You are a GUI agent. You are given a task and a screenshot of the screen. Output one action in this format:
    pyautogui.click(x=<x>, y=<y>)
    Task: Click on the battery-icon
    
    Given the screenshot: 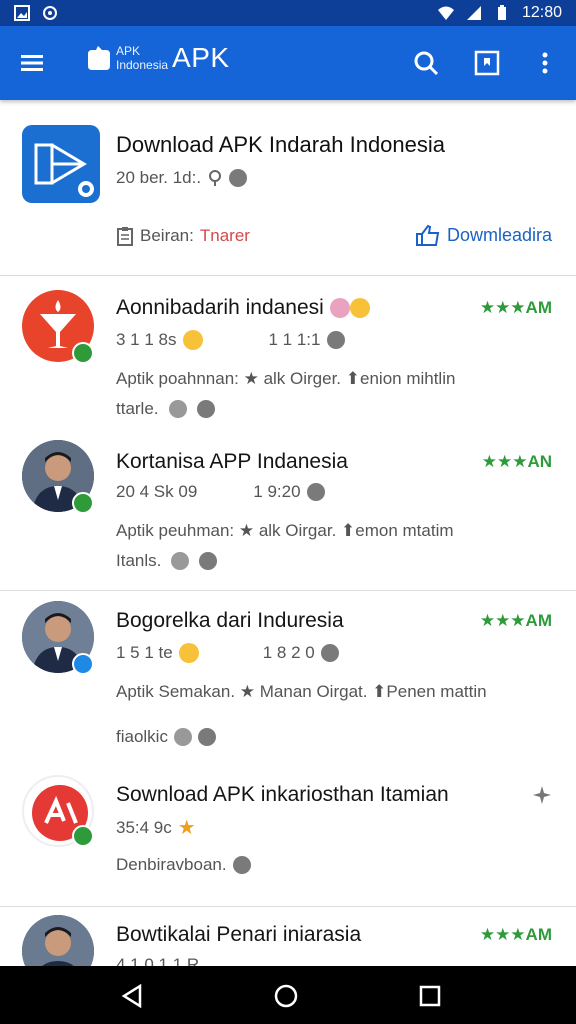 What is the action you would take?
    pyautogui.click(x=501, y=12)
    